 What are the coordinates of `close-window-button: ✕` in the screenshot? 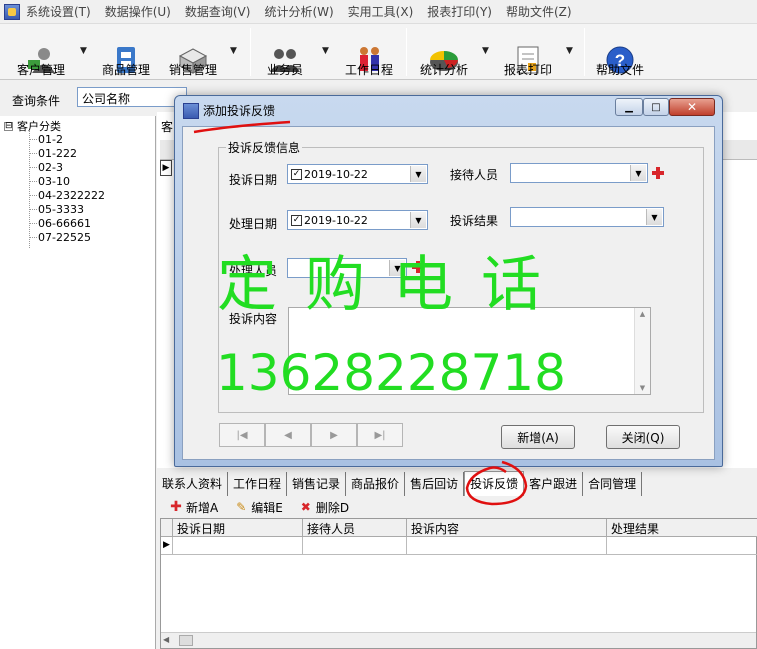 It's located at (692, 107).